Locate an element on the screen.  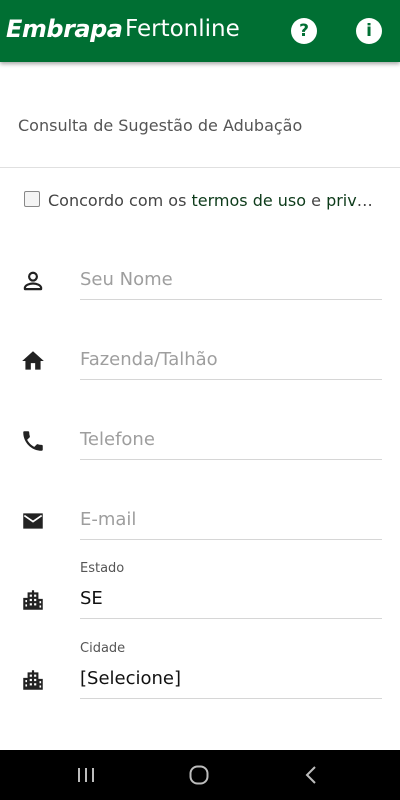
name-field: Seu Nome is located at coordinates (200, 290).